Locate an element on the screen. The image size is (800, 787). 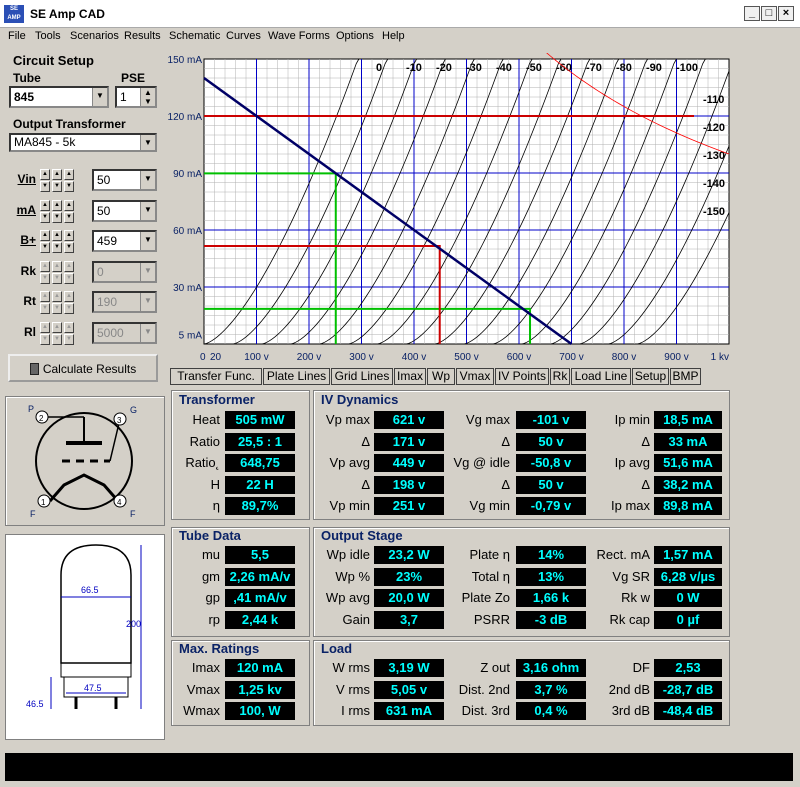
tab-plate-lines: Plate Lines is located at coordinates (296, 376).